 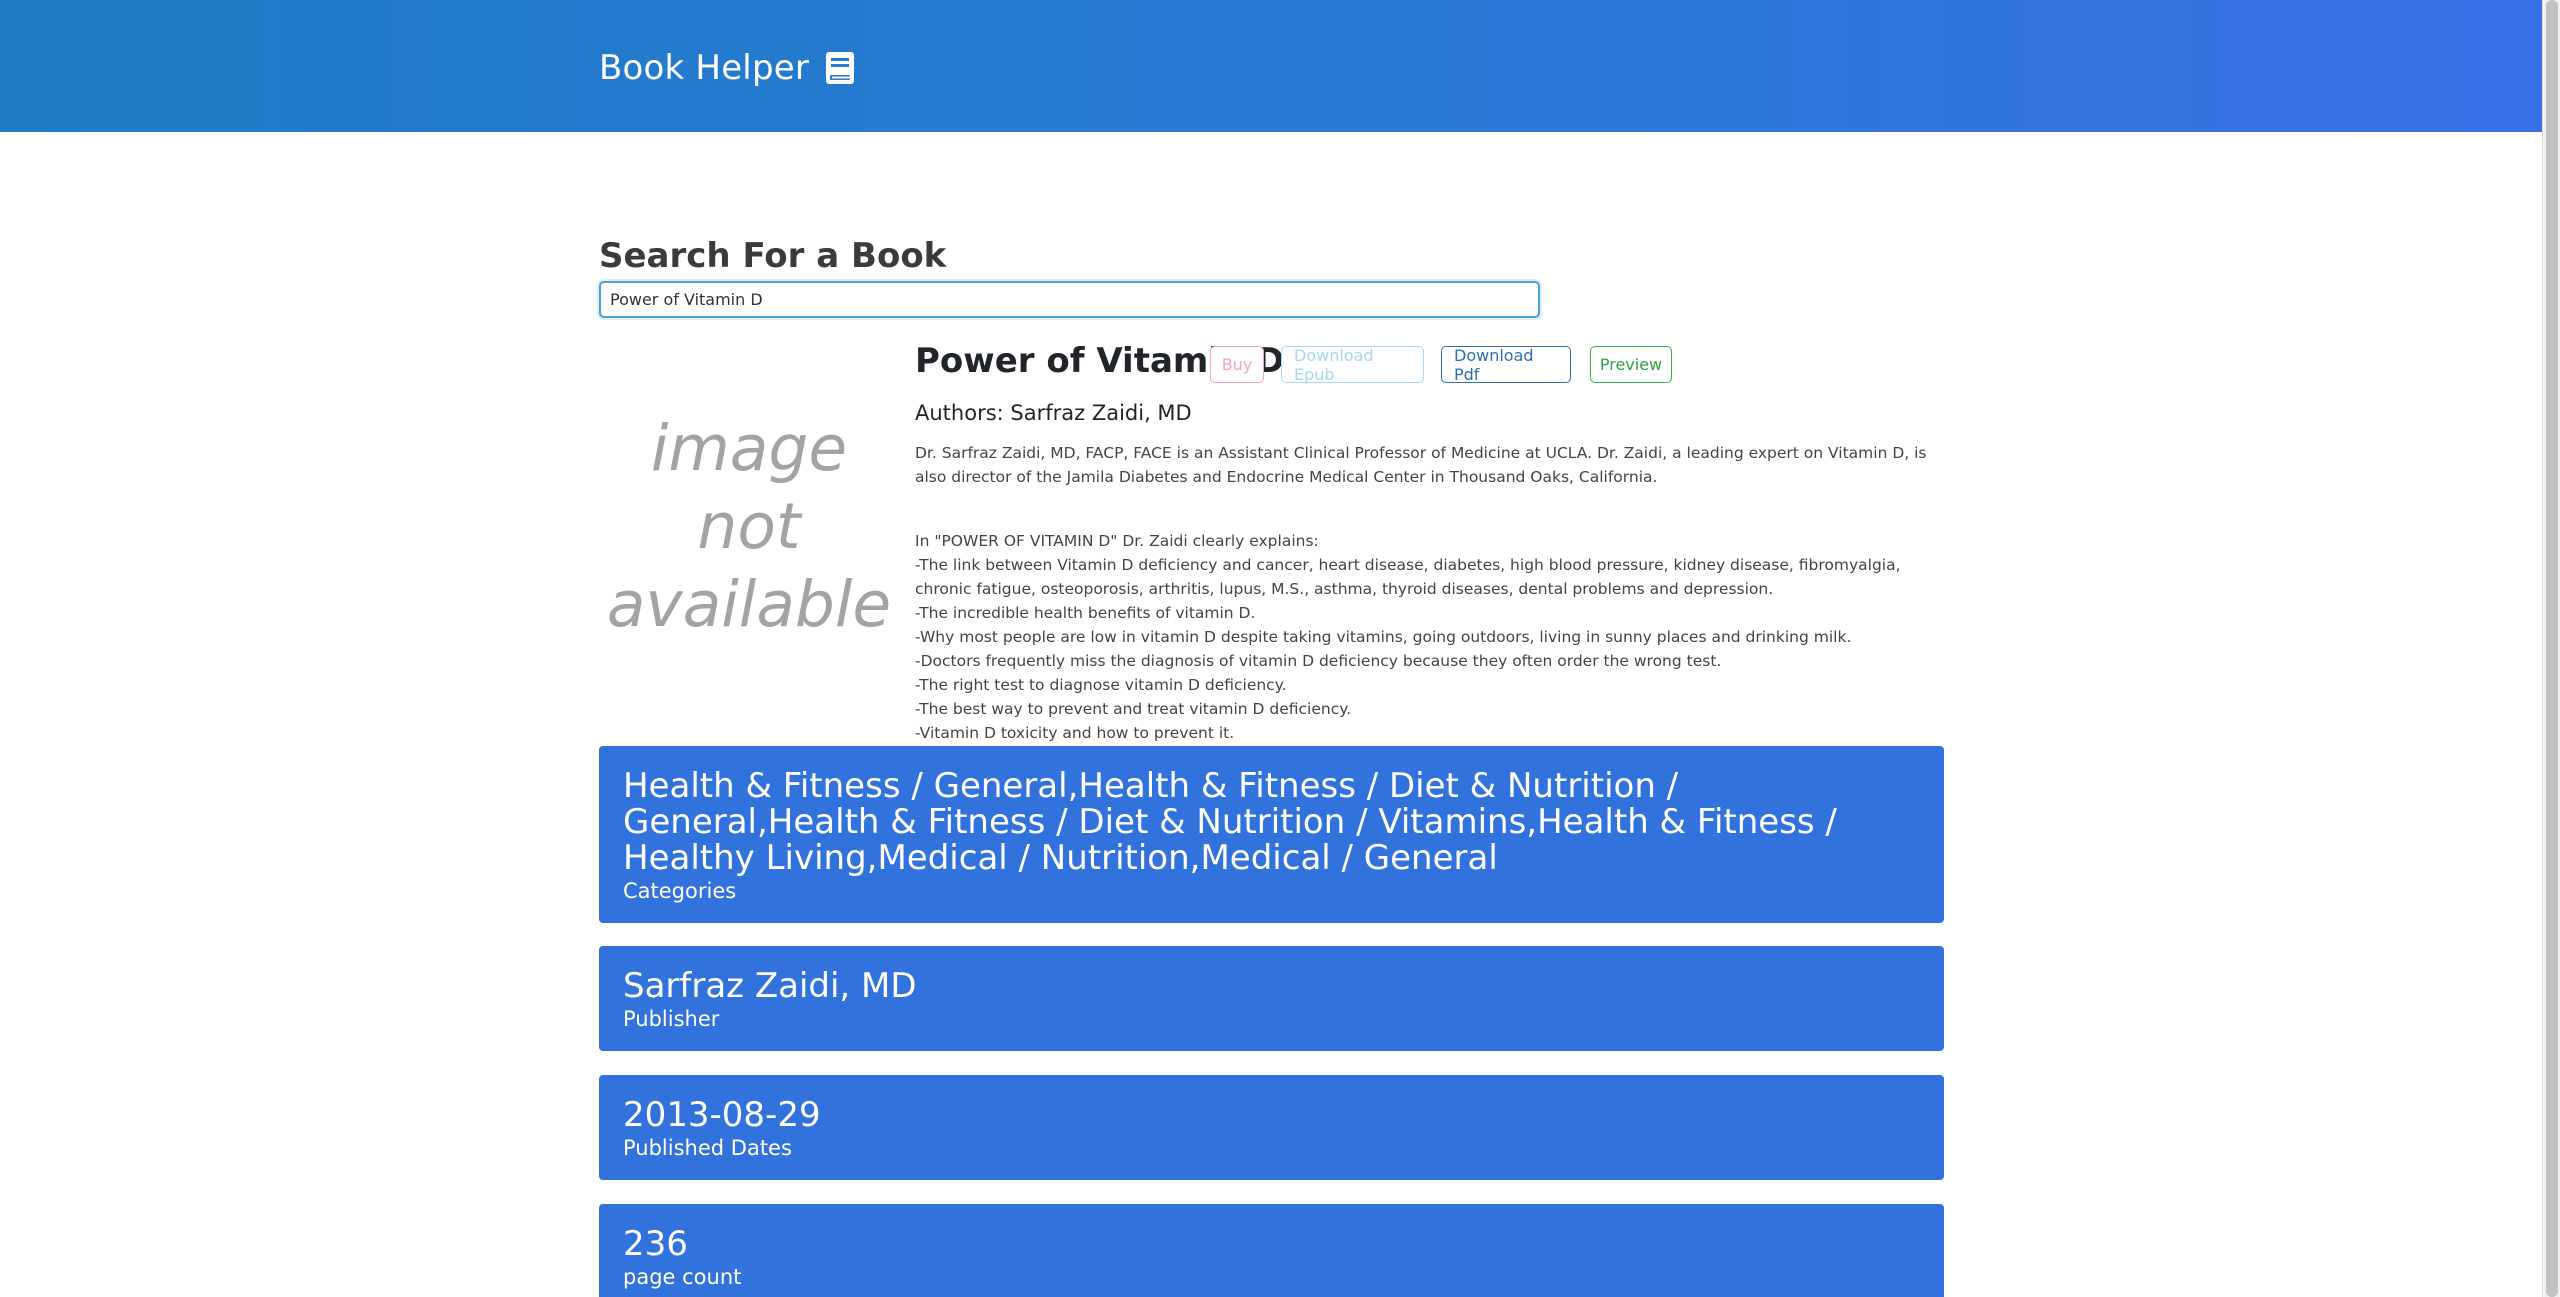 I want to click on brand-title: Book Helper, so click(x=704, y=68).